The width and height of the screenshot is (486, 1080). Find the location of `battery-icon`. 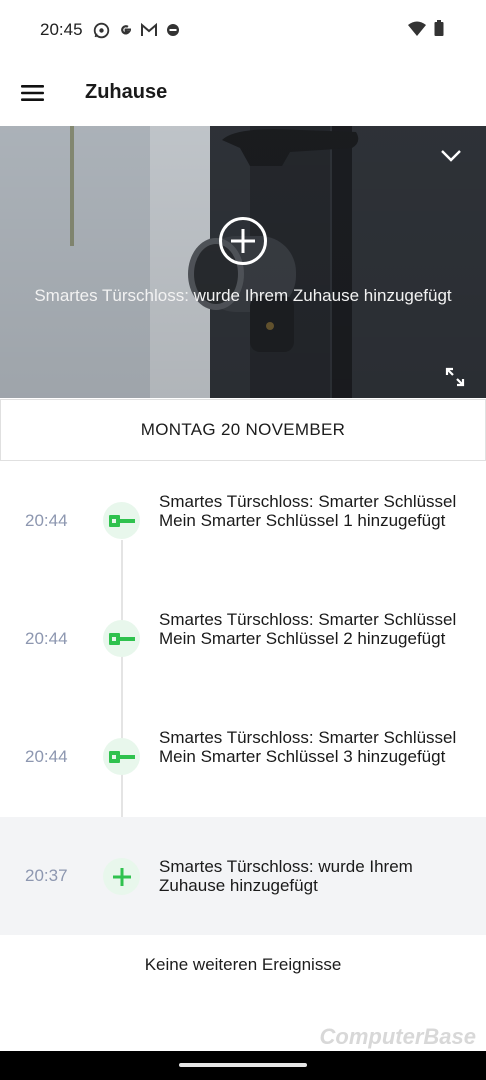

battery-icon is located at coordinates (439, 30).